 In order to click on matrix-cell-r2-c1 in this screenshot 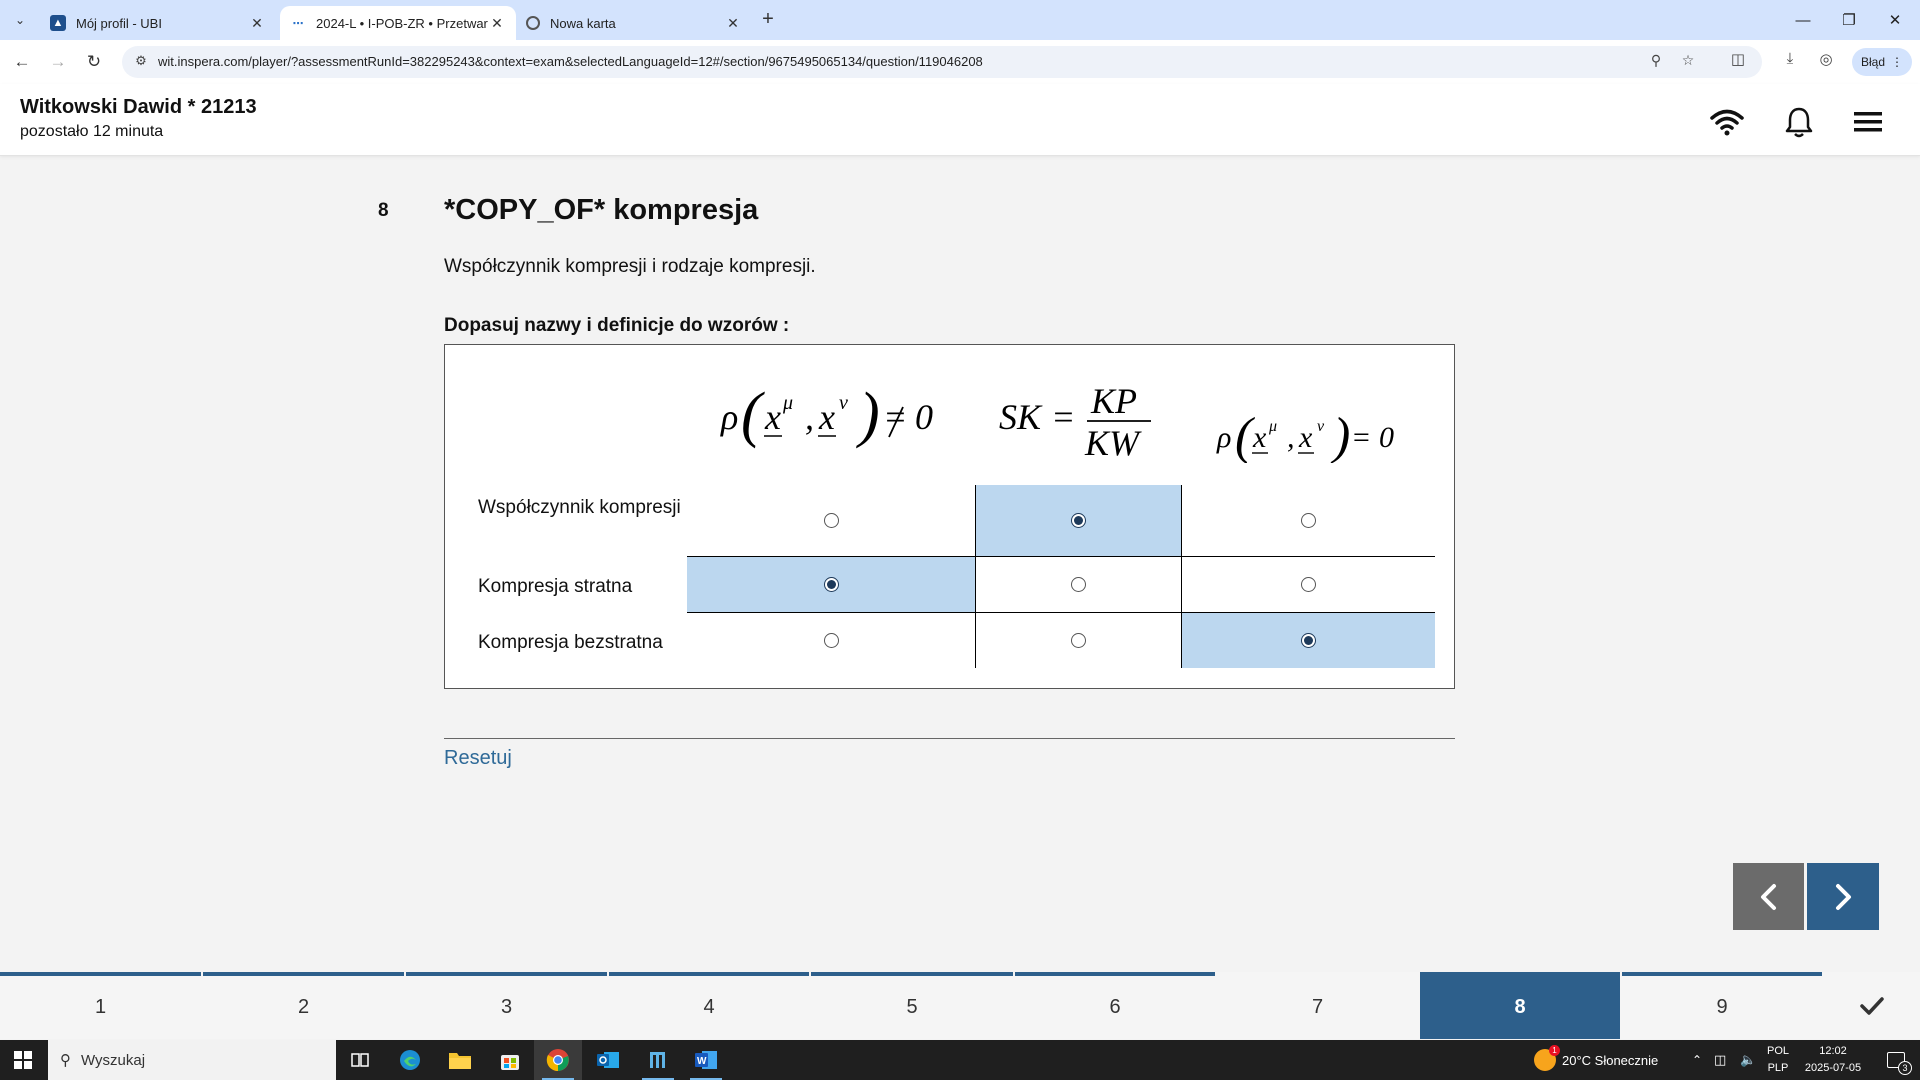, I will do `click(831, 584)`.